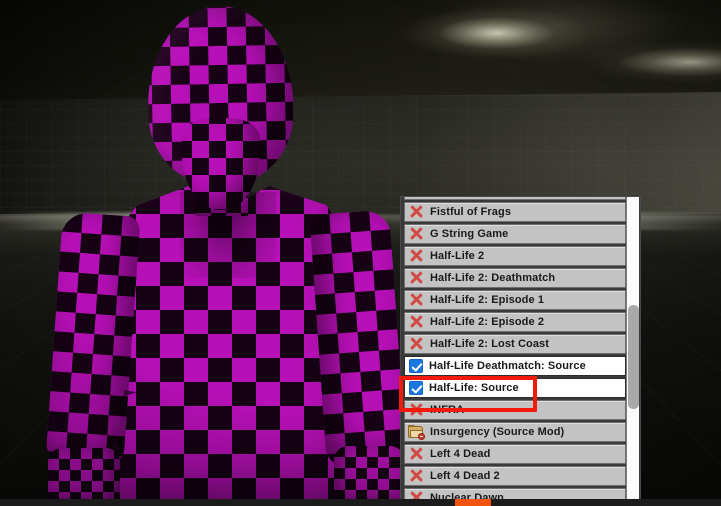  I want to click on list-item: Half-Life: Source, so click(515, 388).